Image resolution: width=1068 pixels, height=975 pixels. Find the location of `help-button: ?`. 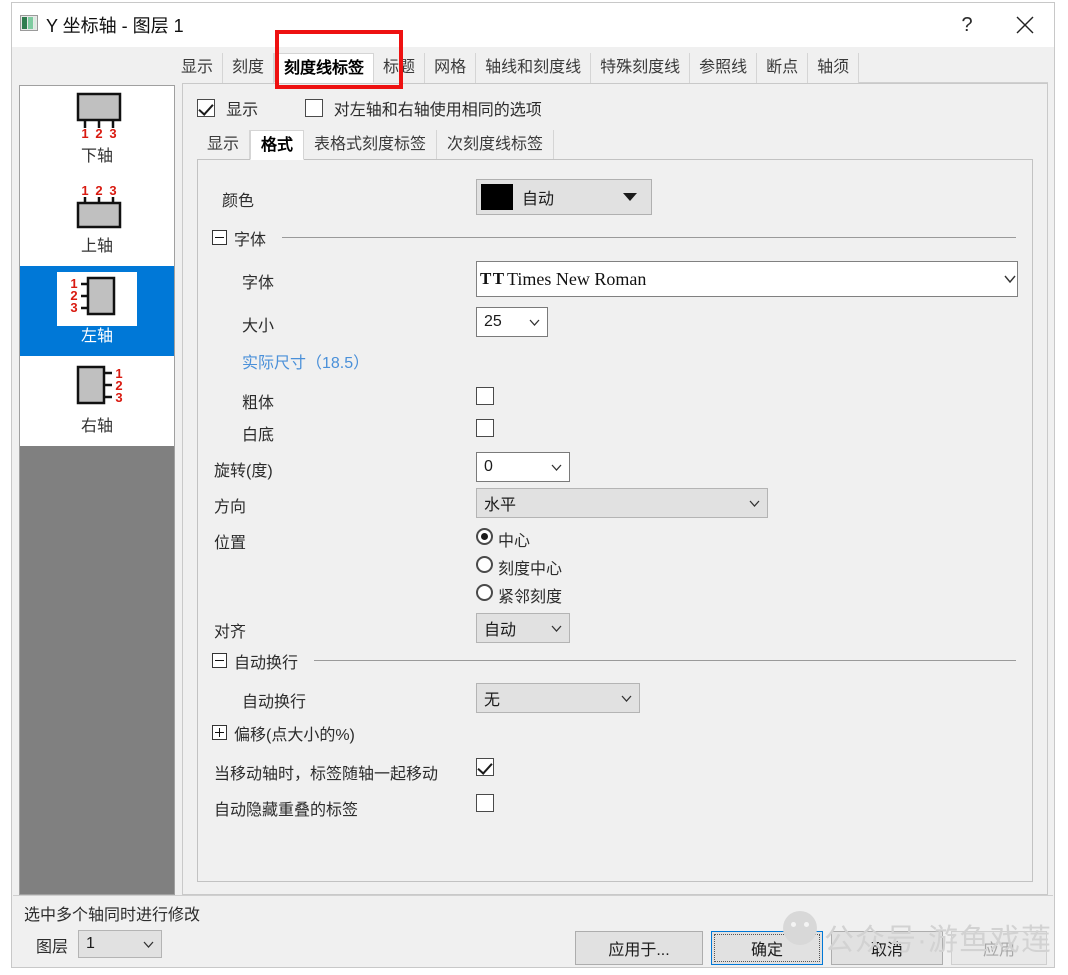

help-button: ? is located at coordinates (967, 25).